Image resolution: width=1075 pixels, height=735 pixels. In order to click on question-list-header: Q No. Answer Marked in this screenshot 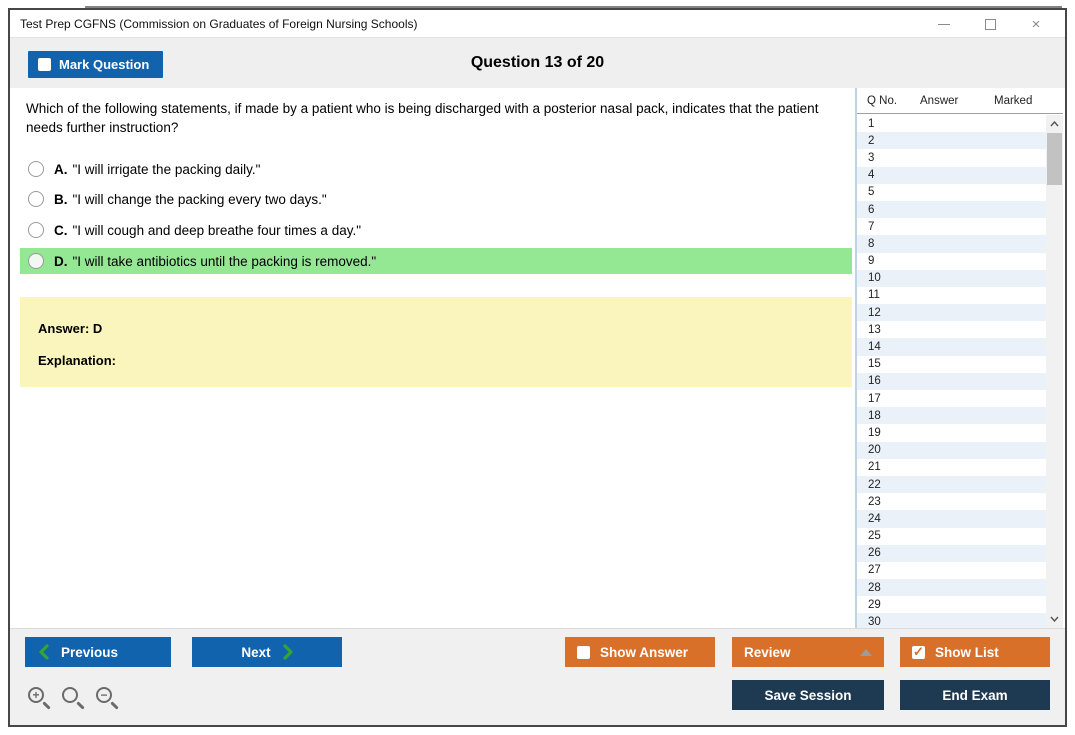, I will do `click(960, 101)`.